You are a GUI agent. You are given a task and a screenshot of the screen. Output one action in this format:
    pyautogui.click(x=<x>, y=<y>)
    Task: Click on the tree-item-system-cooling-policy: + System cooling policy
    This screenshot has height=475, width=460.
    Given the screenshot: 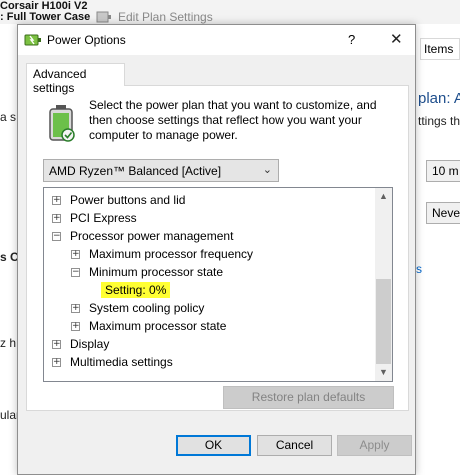 What is the action you would take?
    pyautogui.click(x=137, y=308)
    